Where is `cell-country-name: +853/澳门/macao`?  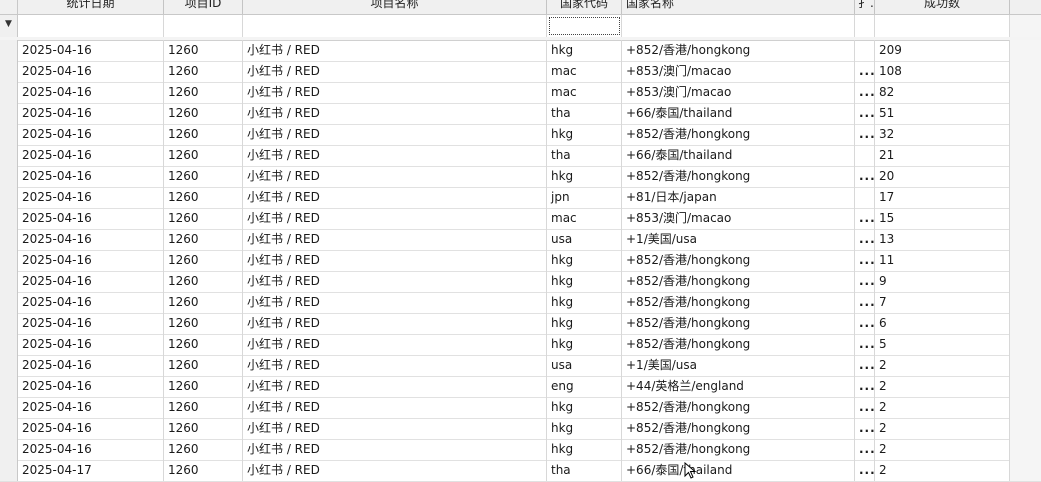
cell-country-name: +853/澳门/macao is located at coordinates (738, 218).